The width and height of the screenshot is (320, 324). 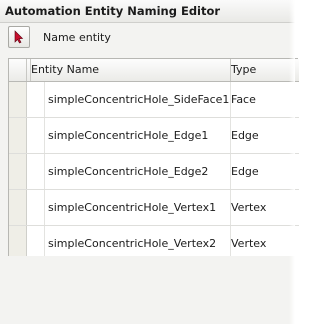 I want to click on select-entity-button, so click(x=19, y=37).